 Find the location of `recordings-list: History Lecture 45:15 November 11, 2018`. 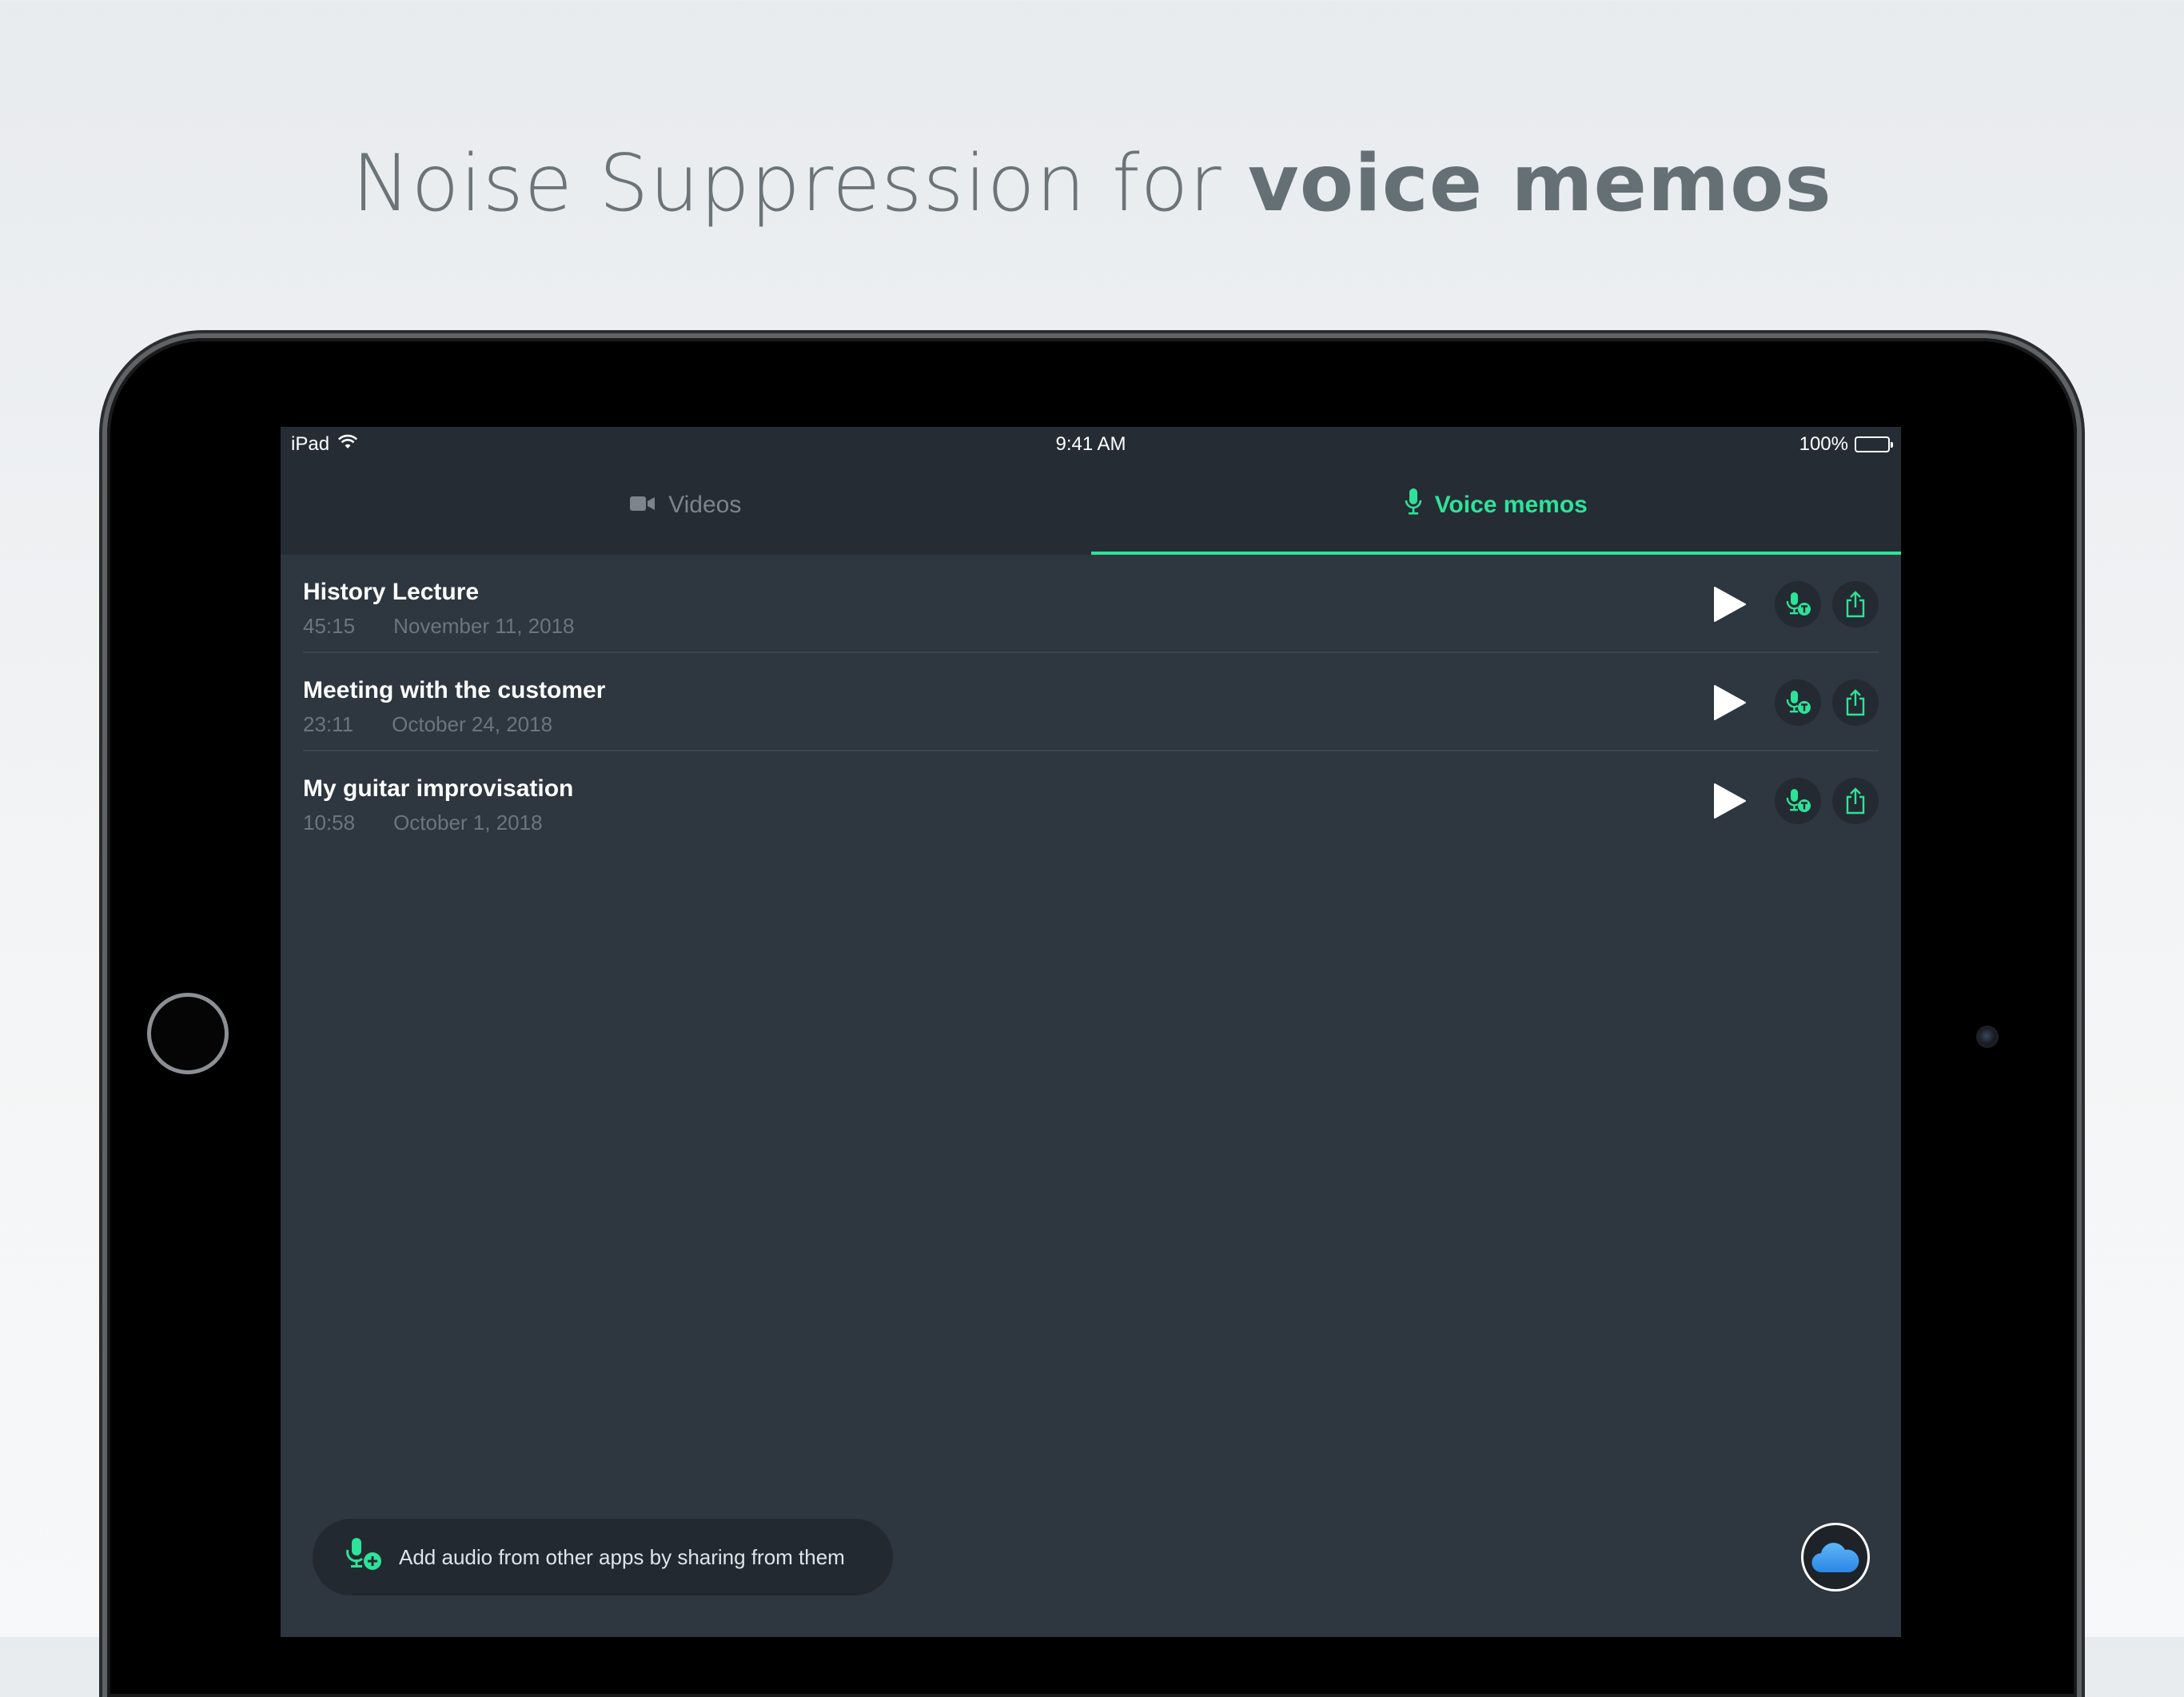

recordings-list: History Lecture 45:15 November 11, 2018 is located at coordinates (1091, 702).